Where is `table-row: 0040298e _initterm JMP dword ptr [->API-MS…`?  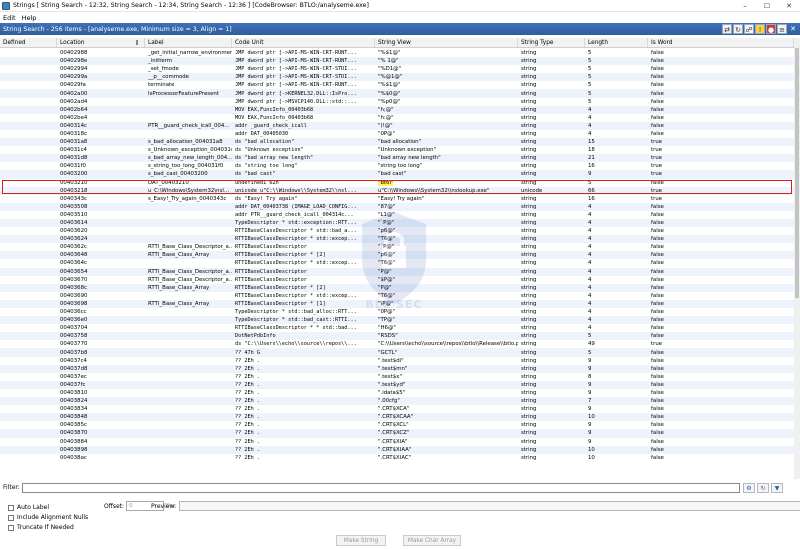
table-row: 0040298e _initterm JMP dword ptr [->API-MS… is located at coordinates (397, 61).